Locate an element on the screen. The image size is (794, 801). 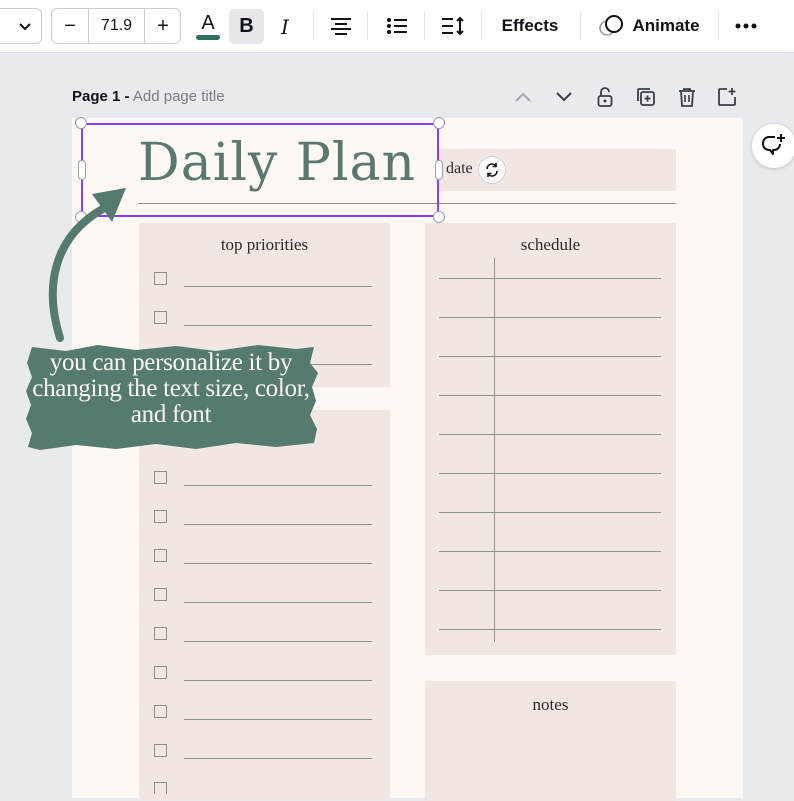
duplicate-page-button is located at coordinates (646, 97).